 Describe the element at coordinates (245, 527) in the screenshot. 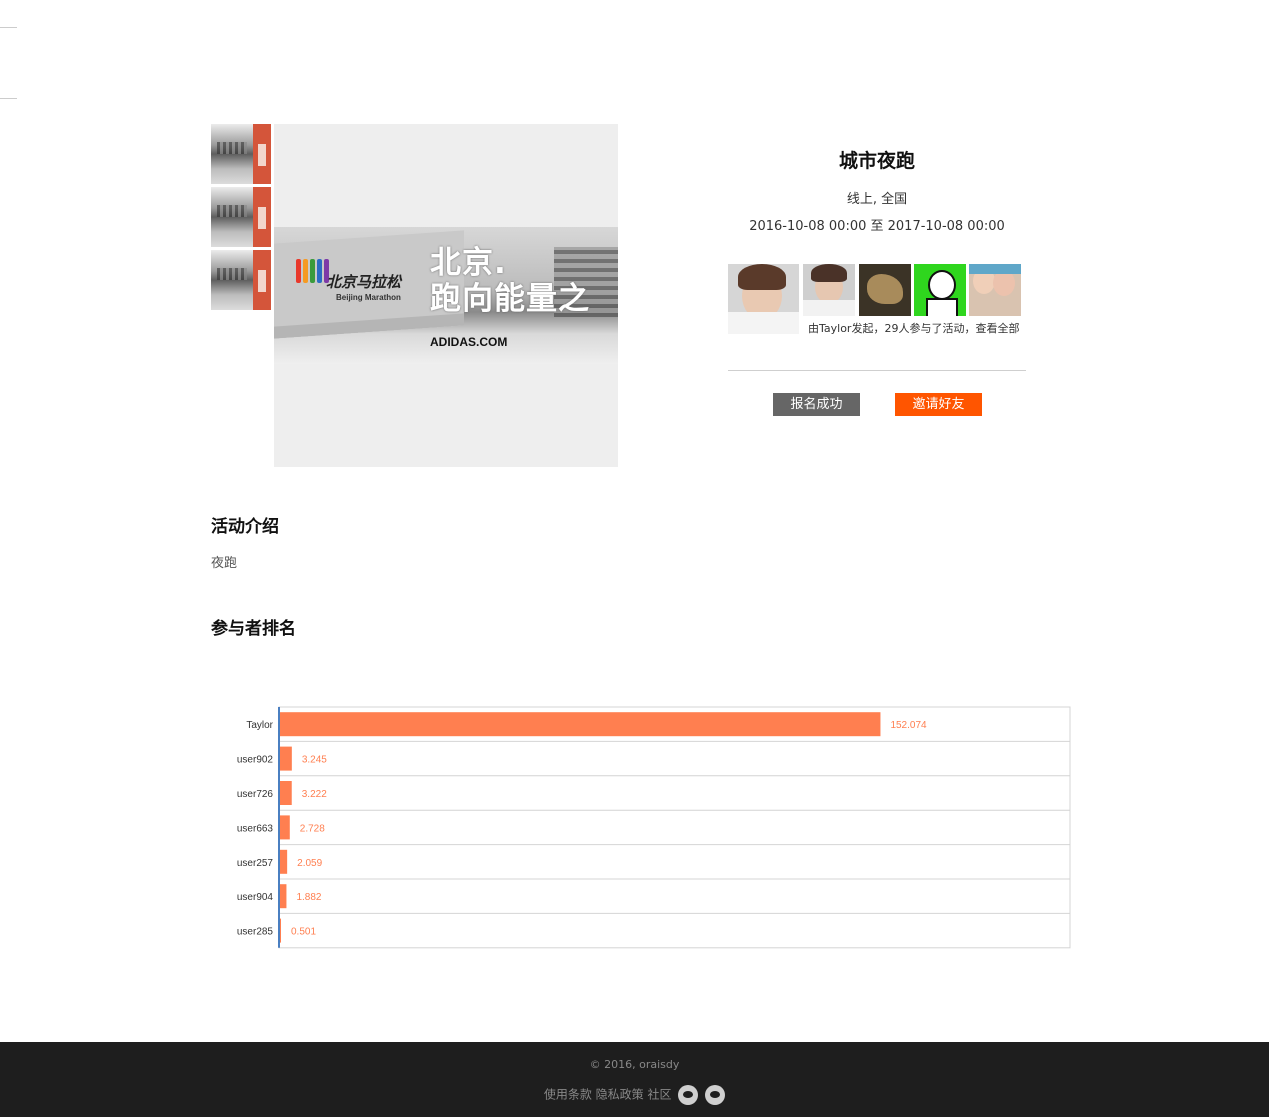

I see `intro-heading: 活动介绍` at that location.